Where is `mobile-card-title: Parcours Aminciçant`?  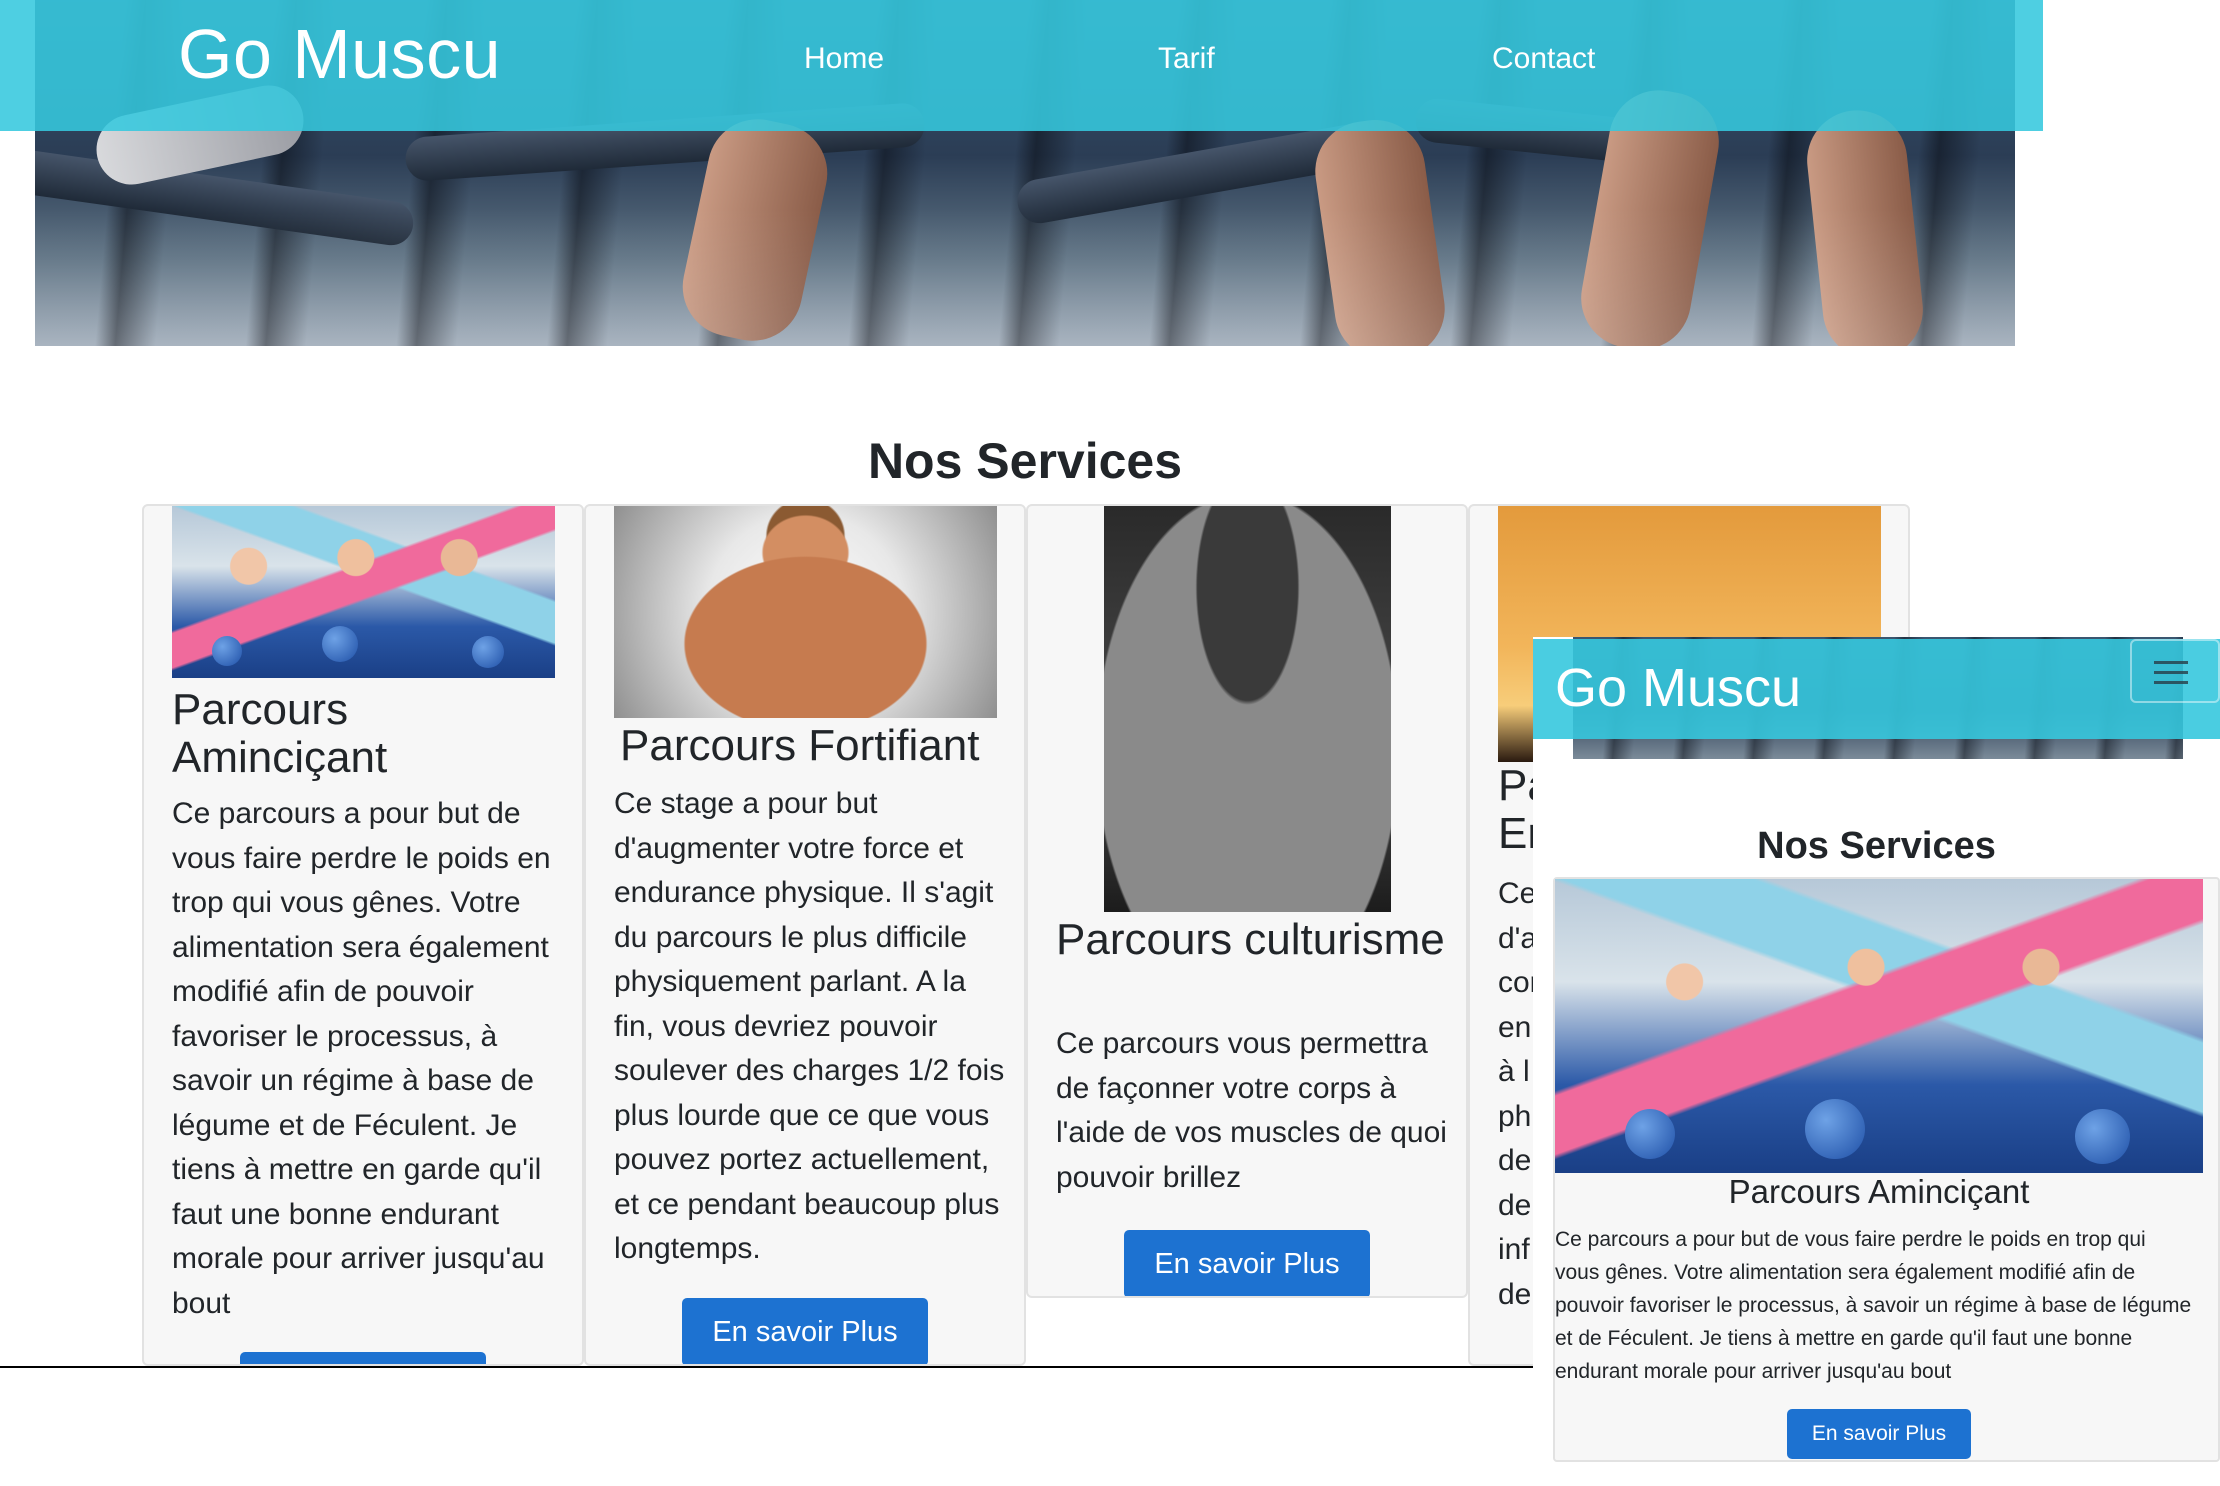
mobile-card-title: Parcours Aminciçant is located at coordinates (1879, 1191).